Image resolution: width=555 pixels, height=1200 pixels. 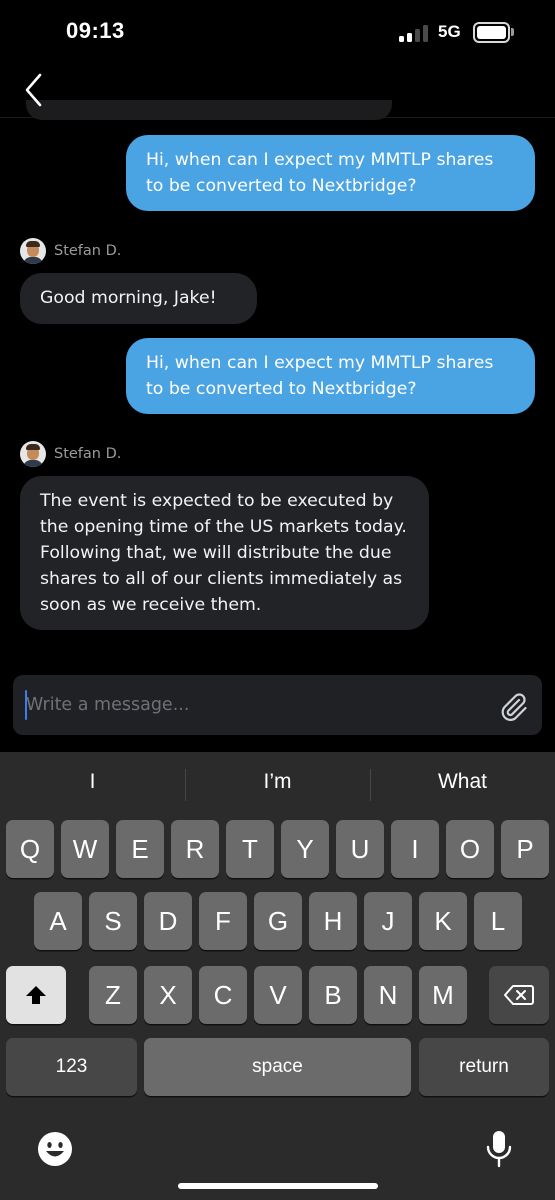 I want to click on suggestion-bar: I I’m What, so click(x=277, y=784).